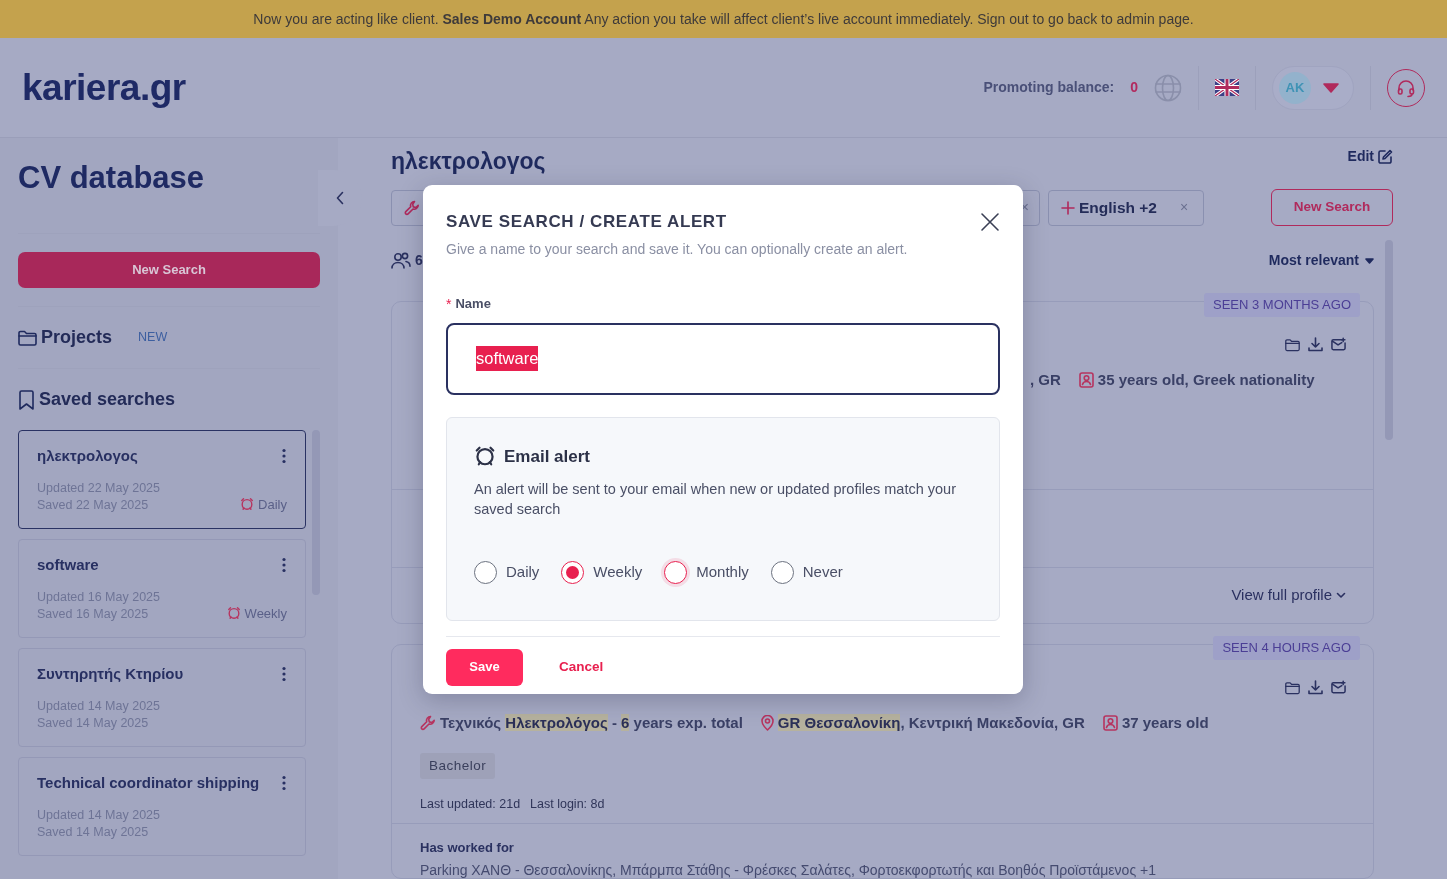 This screenshot has height=879, width=1447. I want to click on view-profile-link: View full profile, so click(1288, 595).